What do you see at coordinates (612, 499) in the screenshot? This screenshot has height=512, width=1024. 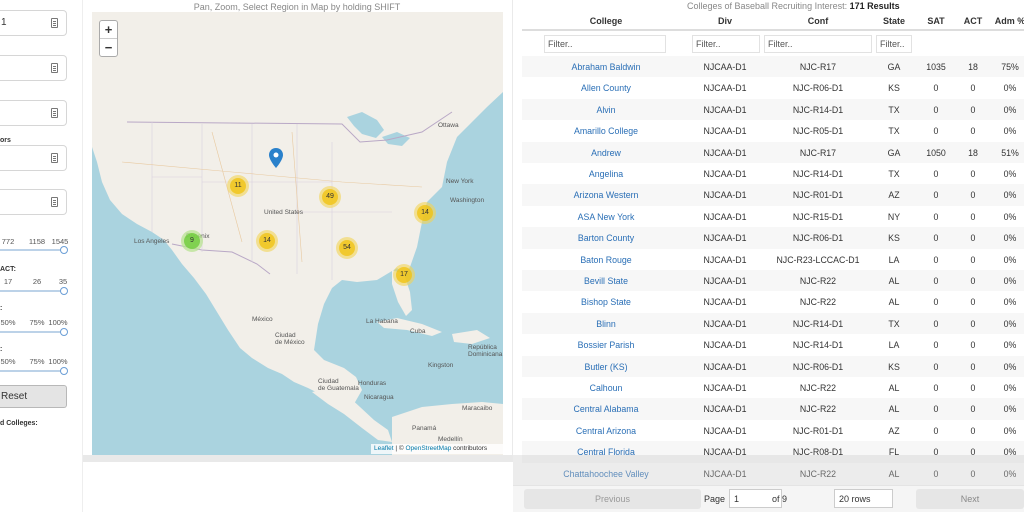 I see `previous-button: Previous` at bounding box center [612, 499].